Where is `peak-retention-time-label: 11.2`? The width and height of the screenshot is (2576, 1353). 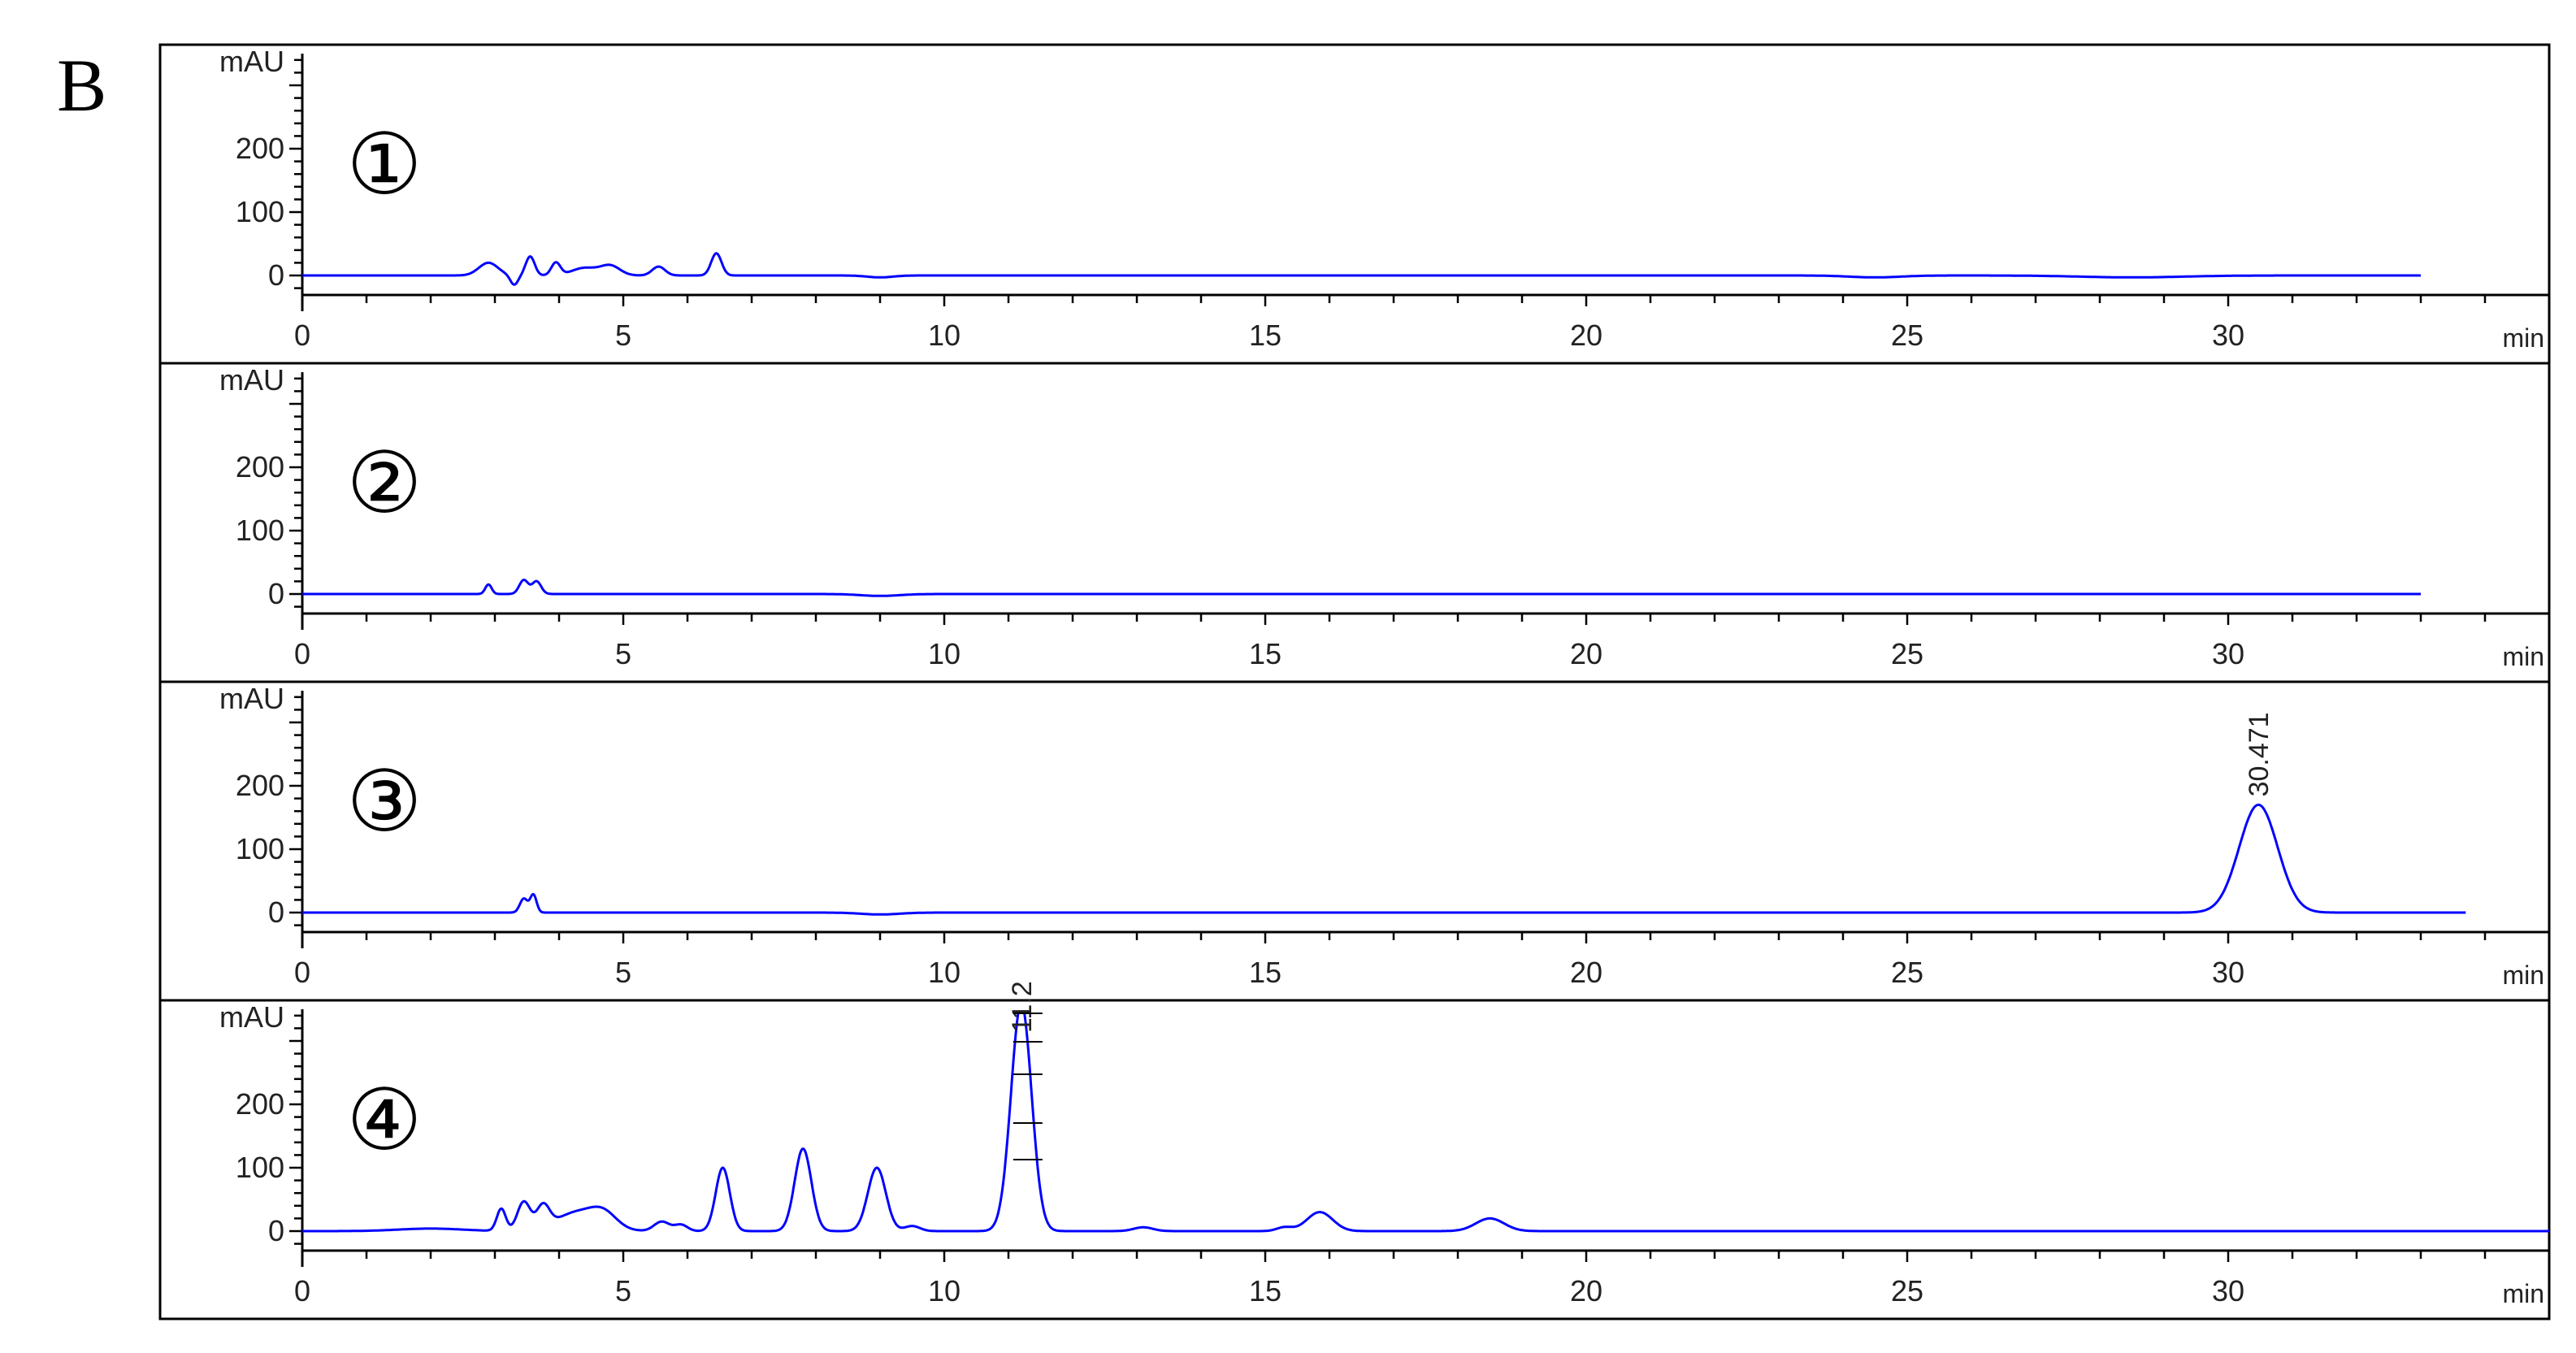
peak-retention-time-label: 11.2 is located at coordinates (1022, 1007).